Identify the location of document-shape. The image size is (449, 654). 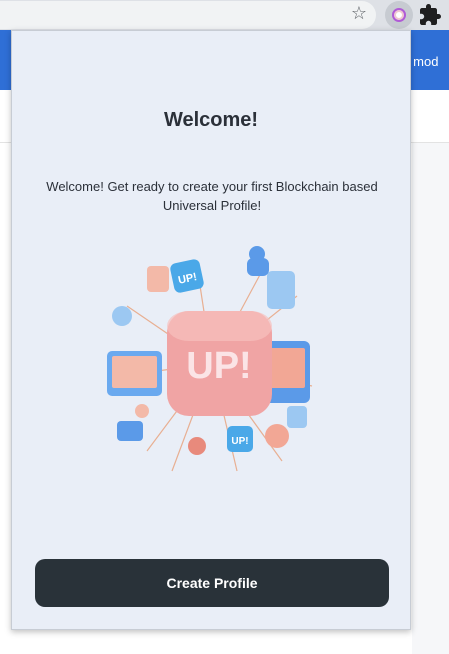
(281, 290).